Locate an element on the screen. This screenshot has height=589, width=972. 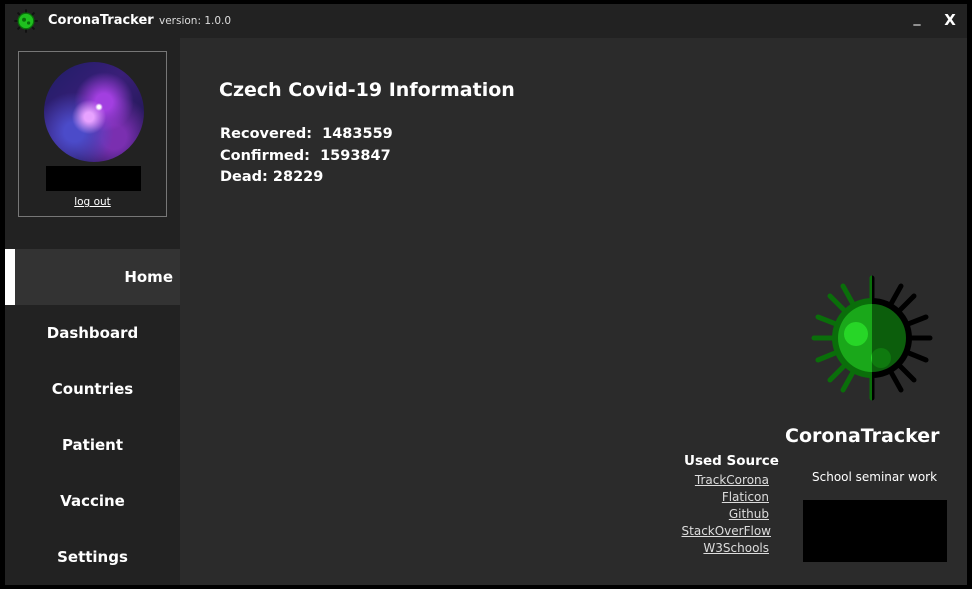
source-link-github: Github is located at coordinates (749, 514).